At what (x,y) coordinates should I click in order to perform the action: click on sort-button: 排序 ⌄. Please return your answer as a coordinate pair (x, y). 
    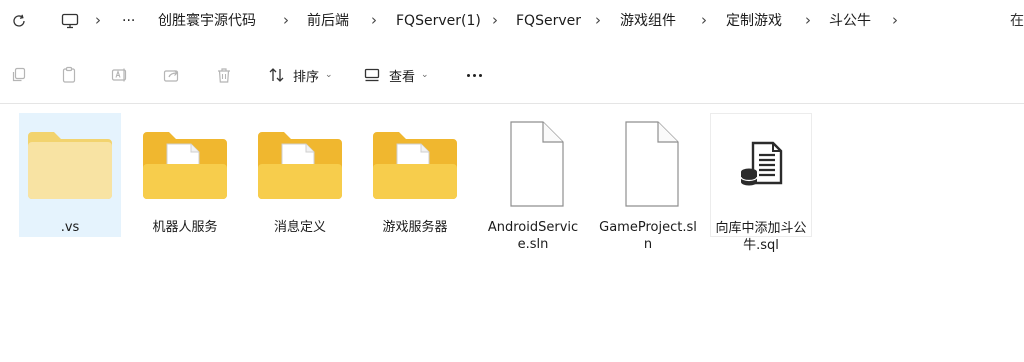
    Looking at the image, I should click on (300, 75).